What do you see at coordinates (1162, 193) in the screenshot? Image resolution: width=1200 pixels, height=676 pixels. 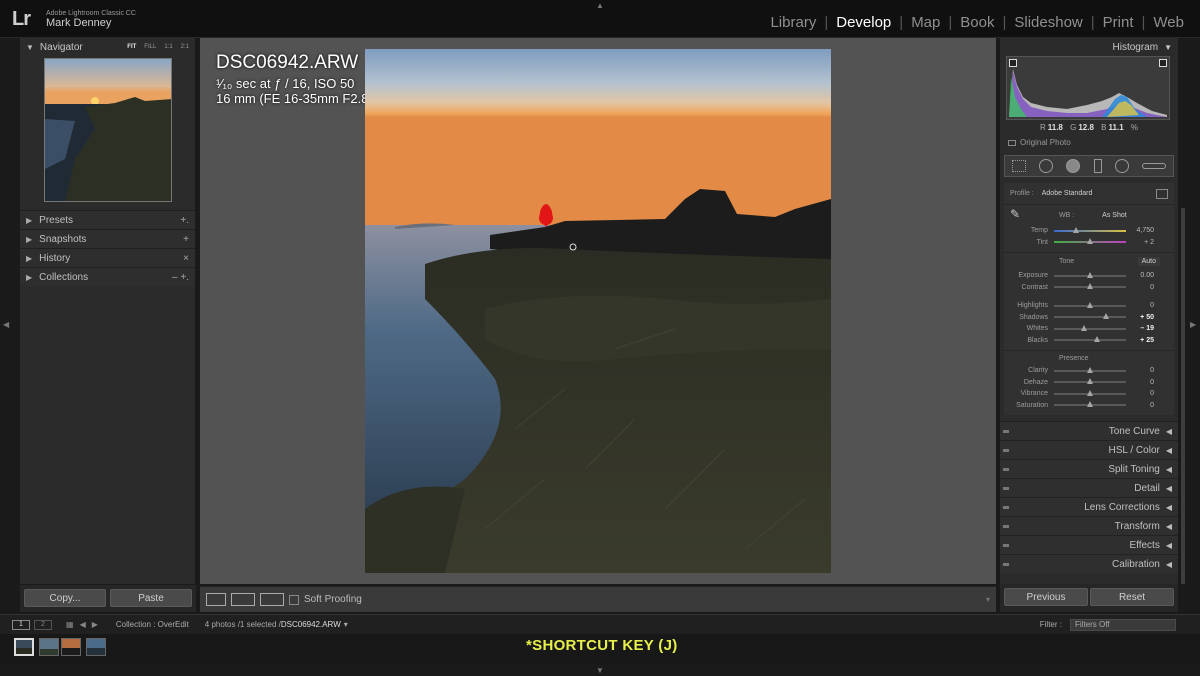 I see `profile-browser-icon` at bounding box center [1162, 193].